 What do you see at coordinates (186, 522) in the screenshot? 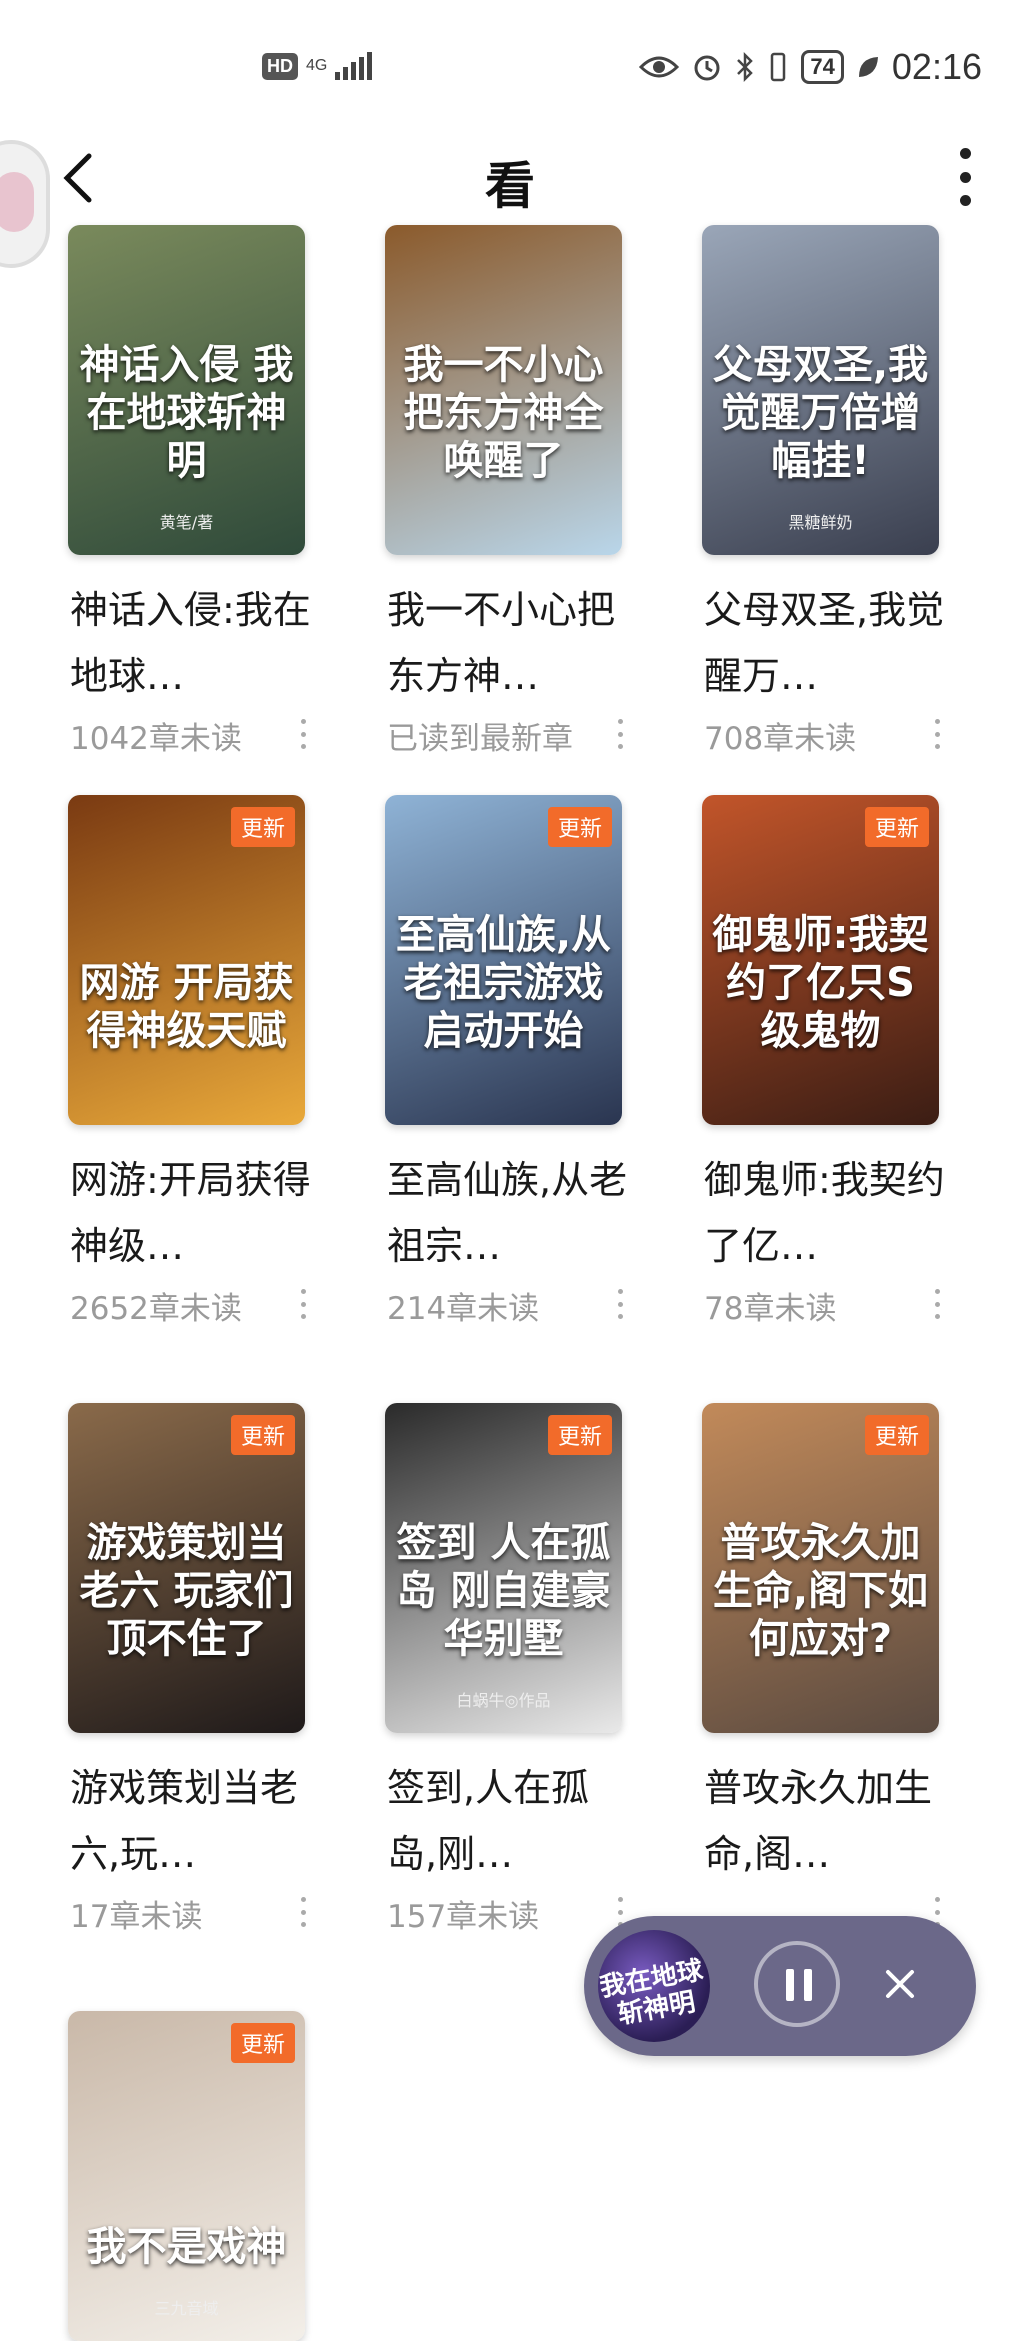
I see `book-cover-author: 黄笔/著` at bounding box center [186, 522].